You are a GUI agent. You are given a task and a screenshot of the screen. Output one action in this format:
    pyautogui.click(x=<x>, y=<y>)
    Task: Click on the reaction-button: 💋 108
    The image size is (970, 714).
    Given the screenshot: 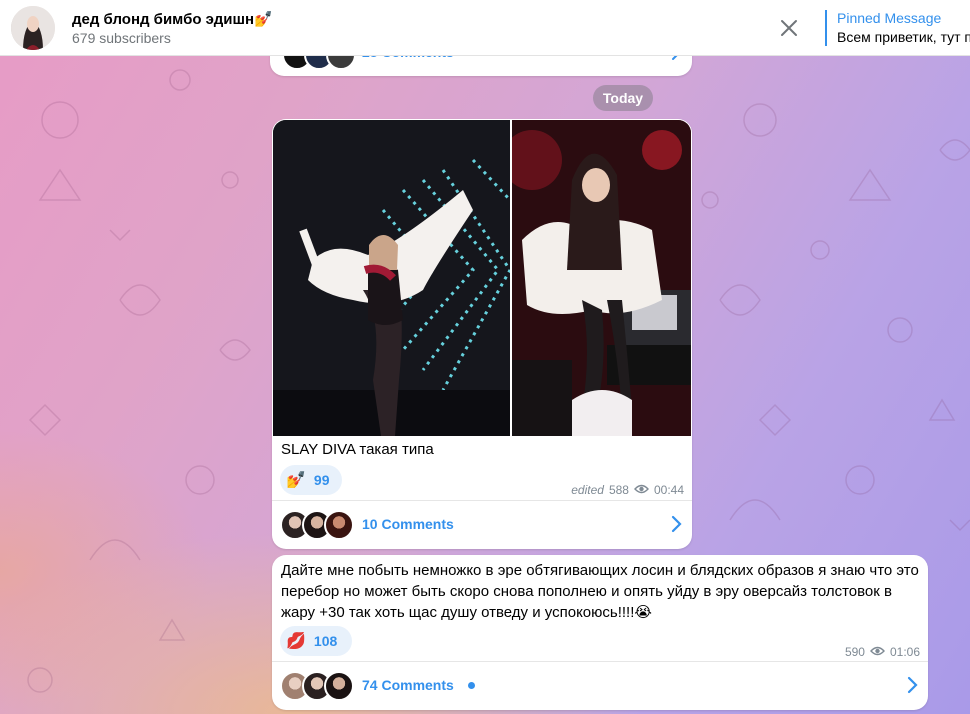 What is the action you would take?
    pyautogui.click(x=316, y=641)
    